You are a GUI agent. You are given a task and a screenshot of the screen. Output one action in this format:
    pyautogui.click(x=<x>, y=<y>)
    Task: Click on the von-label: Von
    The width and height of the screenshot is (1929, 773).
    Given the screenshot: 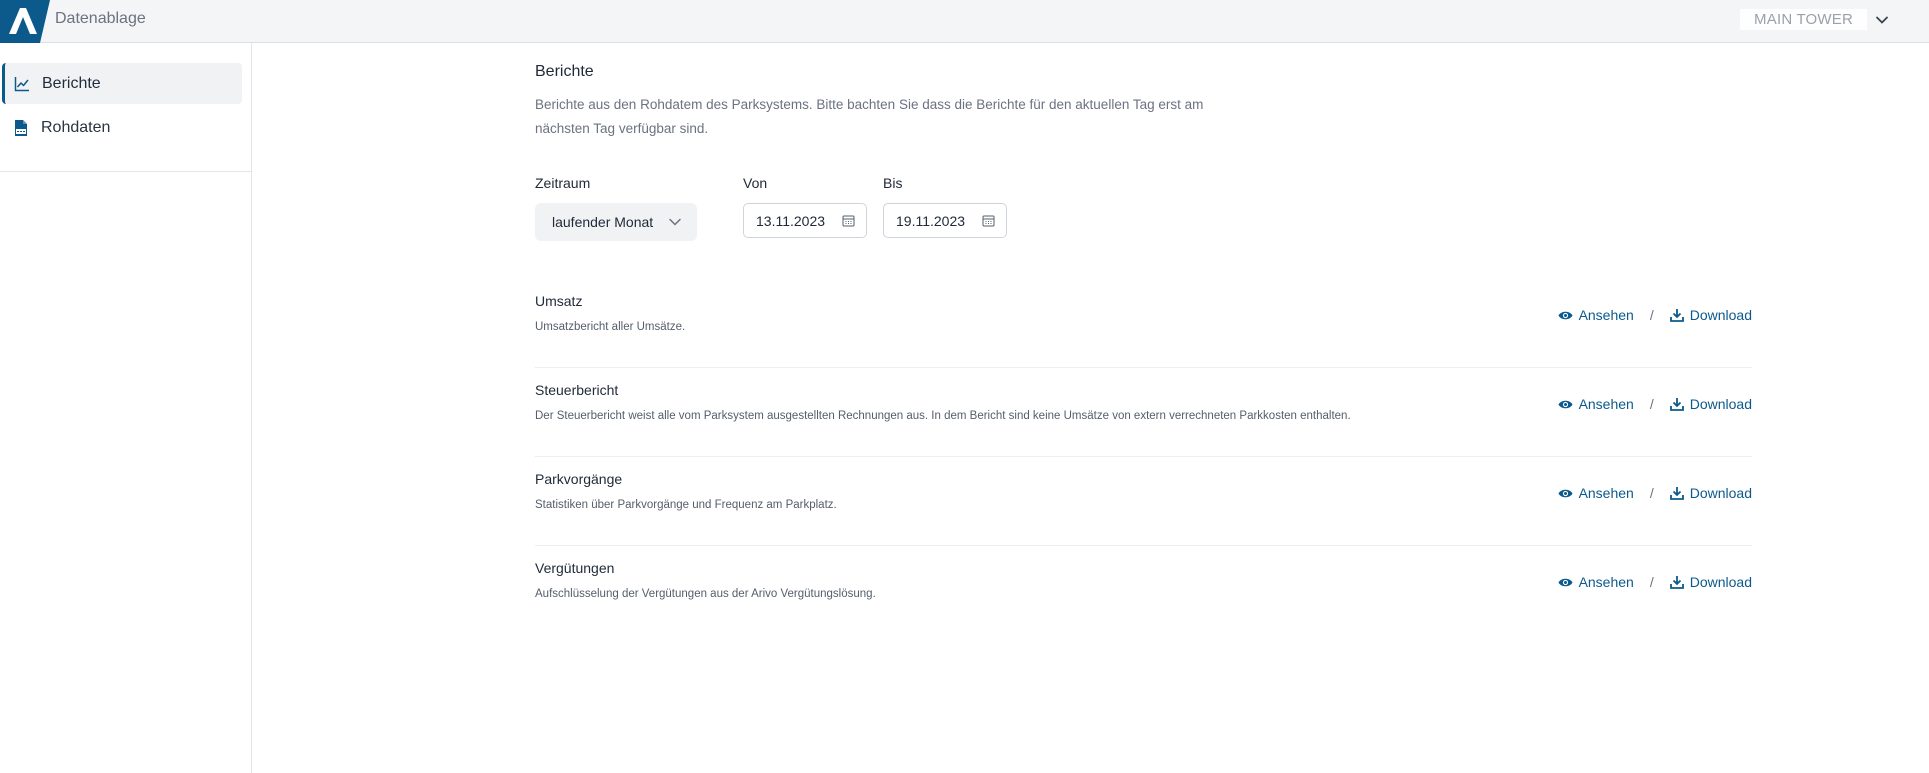 What is the action you would take?
    pyautogui.click(x=755, y=183)
    